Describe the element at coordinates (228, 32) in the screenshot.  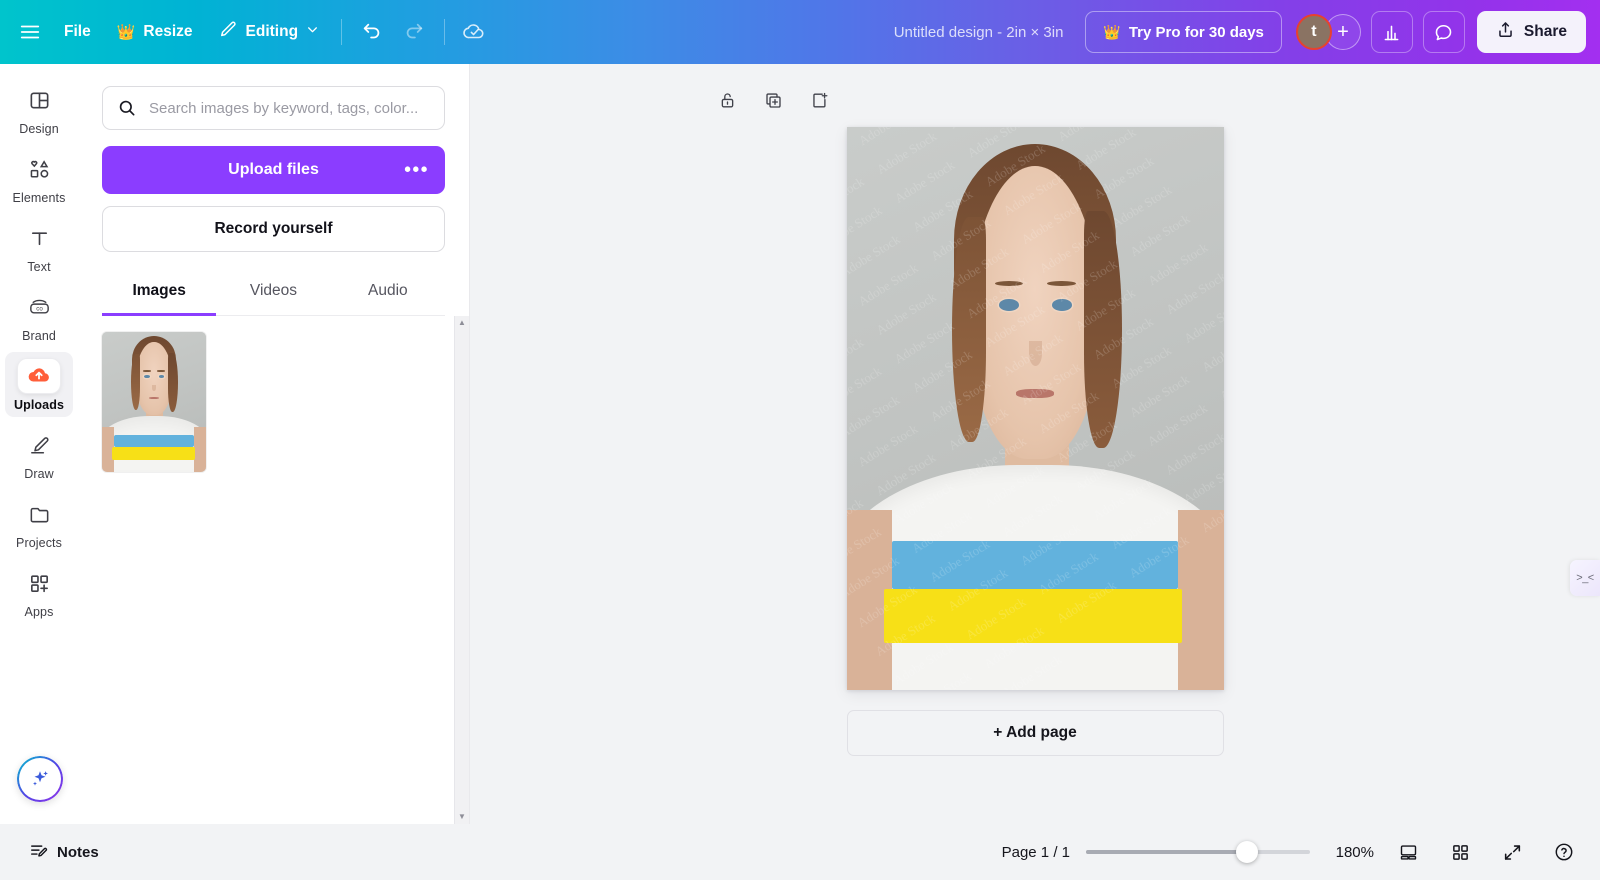
I see `pencil-icon` at that location.